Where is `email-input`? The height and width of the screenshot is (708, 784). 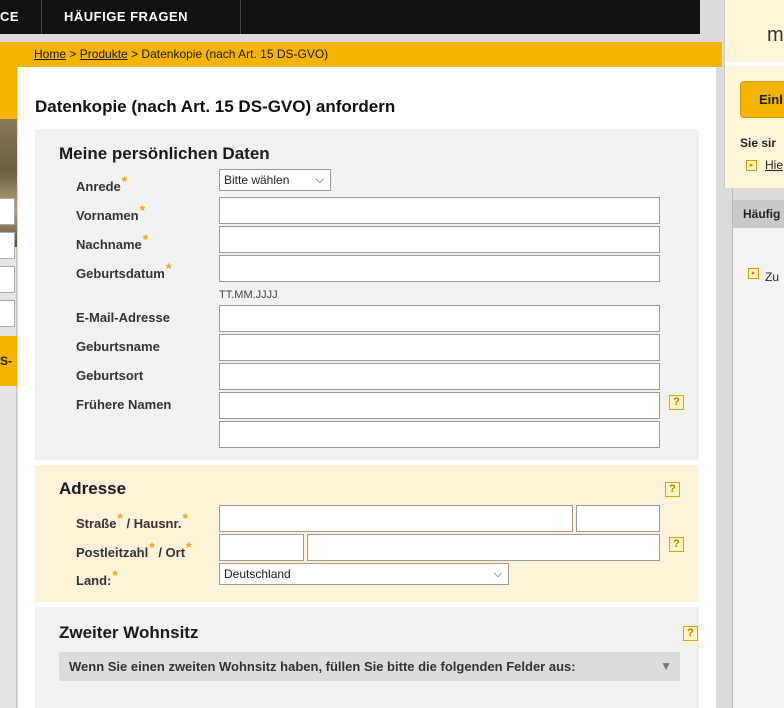 email-input is located at coordinates (439, 318).